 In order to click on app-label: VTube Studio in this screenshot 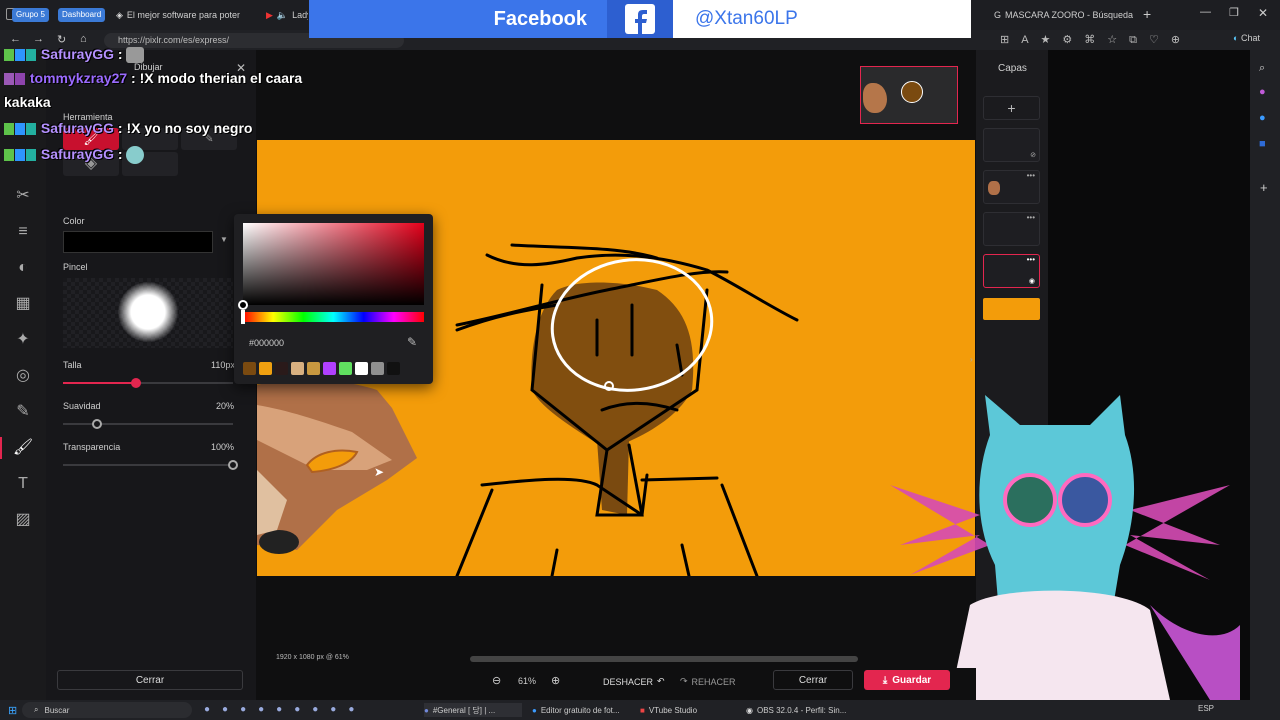, I will do `click(673, 710)`.